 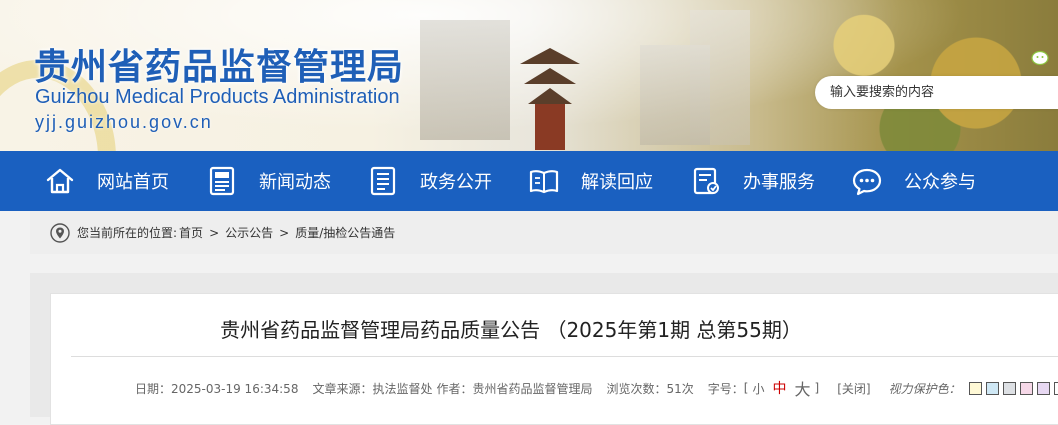 What do you see at coordinates (456, 182) in the screenshot?
I see `nav-label: 政务公开` at bounding box center [456, 182].